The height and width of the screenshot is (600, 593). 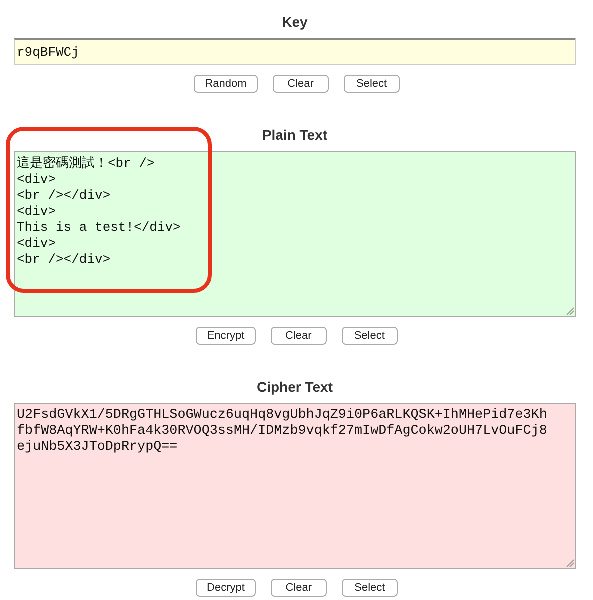 What do you see at coordinates (295, 135) in the screenshot?
I see `section-title: Plain Text` at bounding box center [295, 135].